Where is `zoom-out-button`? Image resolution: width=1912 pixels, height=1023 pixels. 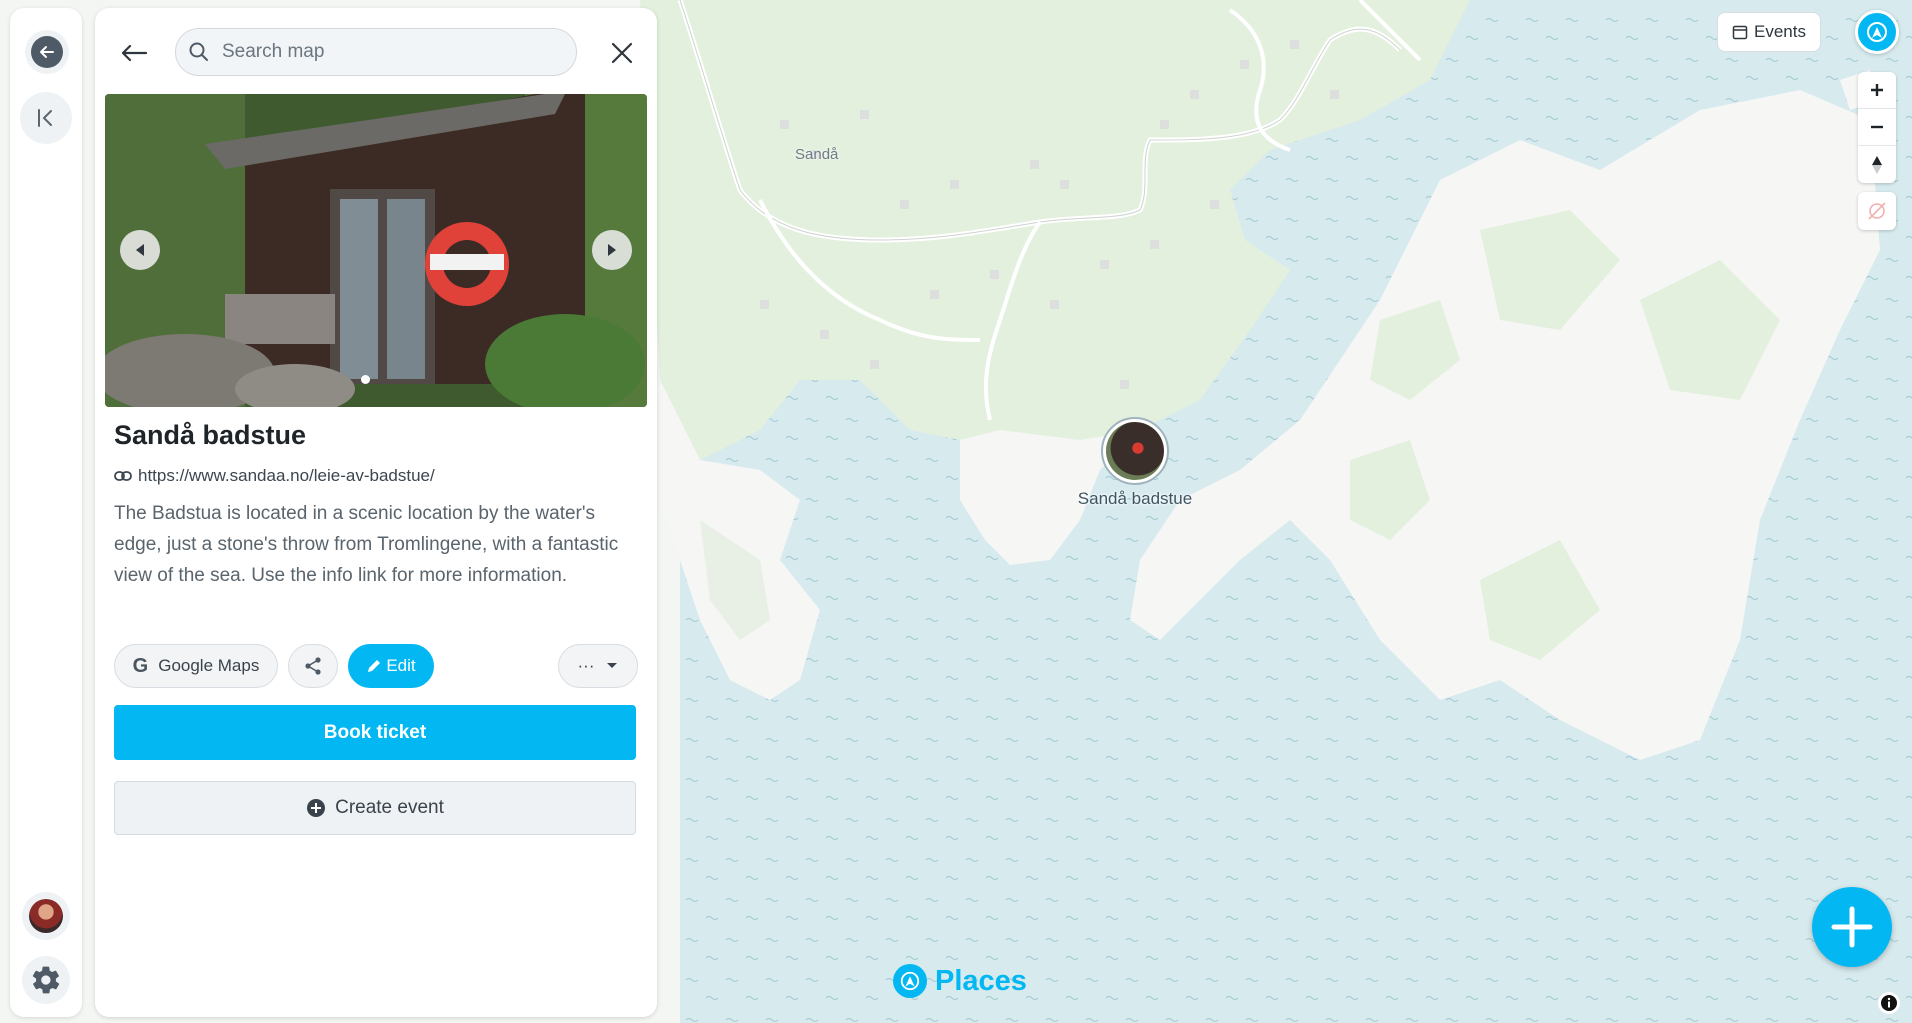
zoom-out-button is located at coordinates (1877, 127).